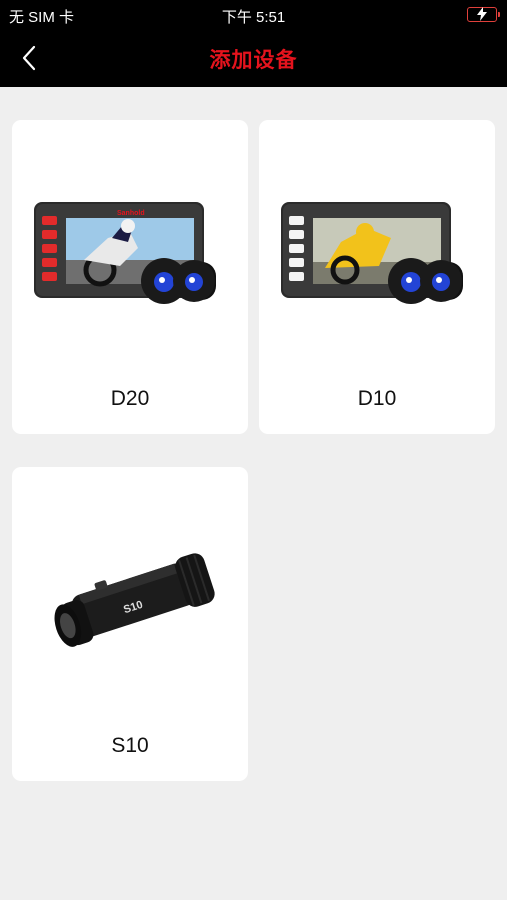  I want to click on dual-camera-d10-image, so click(372, 253).